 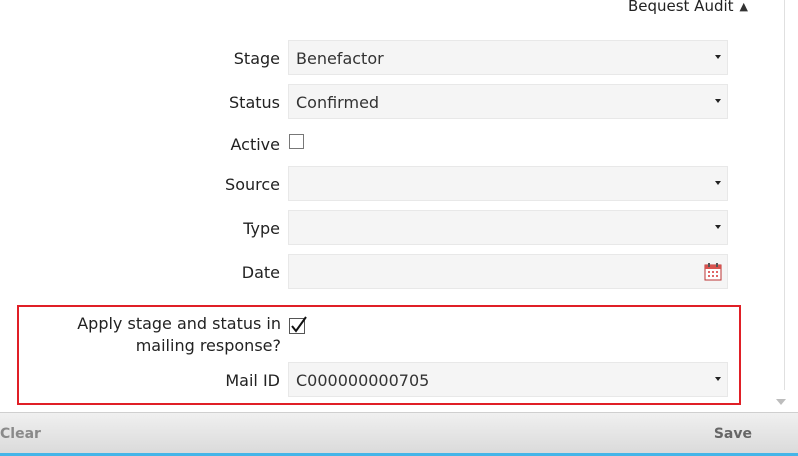 I want to click on stage-label: Stage, so click(x=256, y=58).